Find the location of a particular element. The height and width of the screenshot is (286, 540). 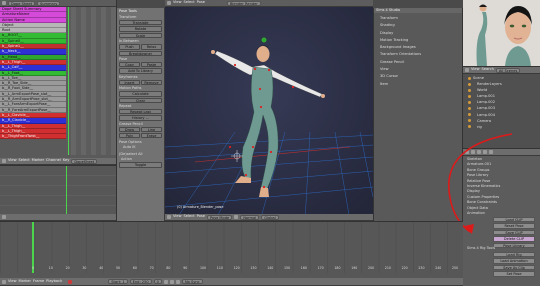

graph-menu-icon is located at coordinates (4, 217).